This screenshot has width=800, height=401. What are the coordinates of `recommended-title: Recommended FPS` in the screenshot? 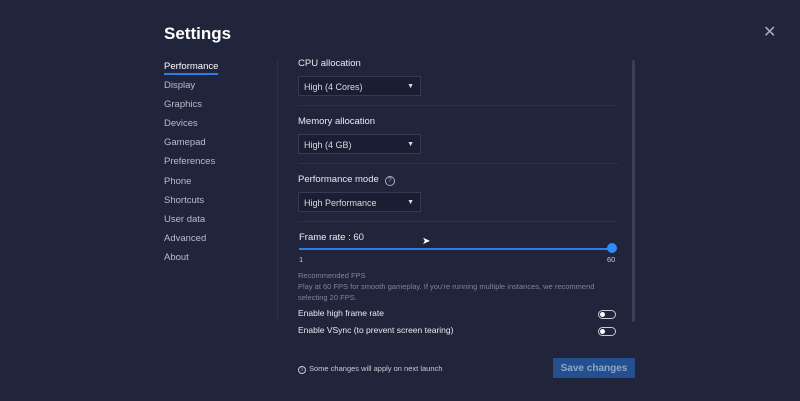 It's located at (332, 275).